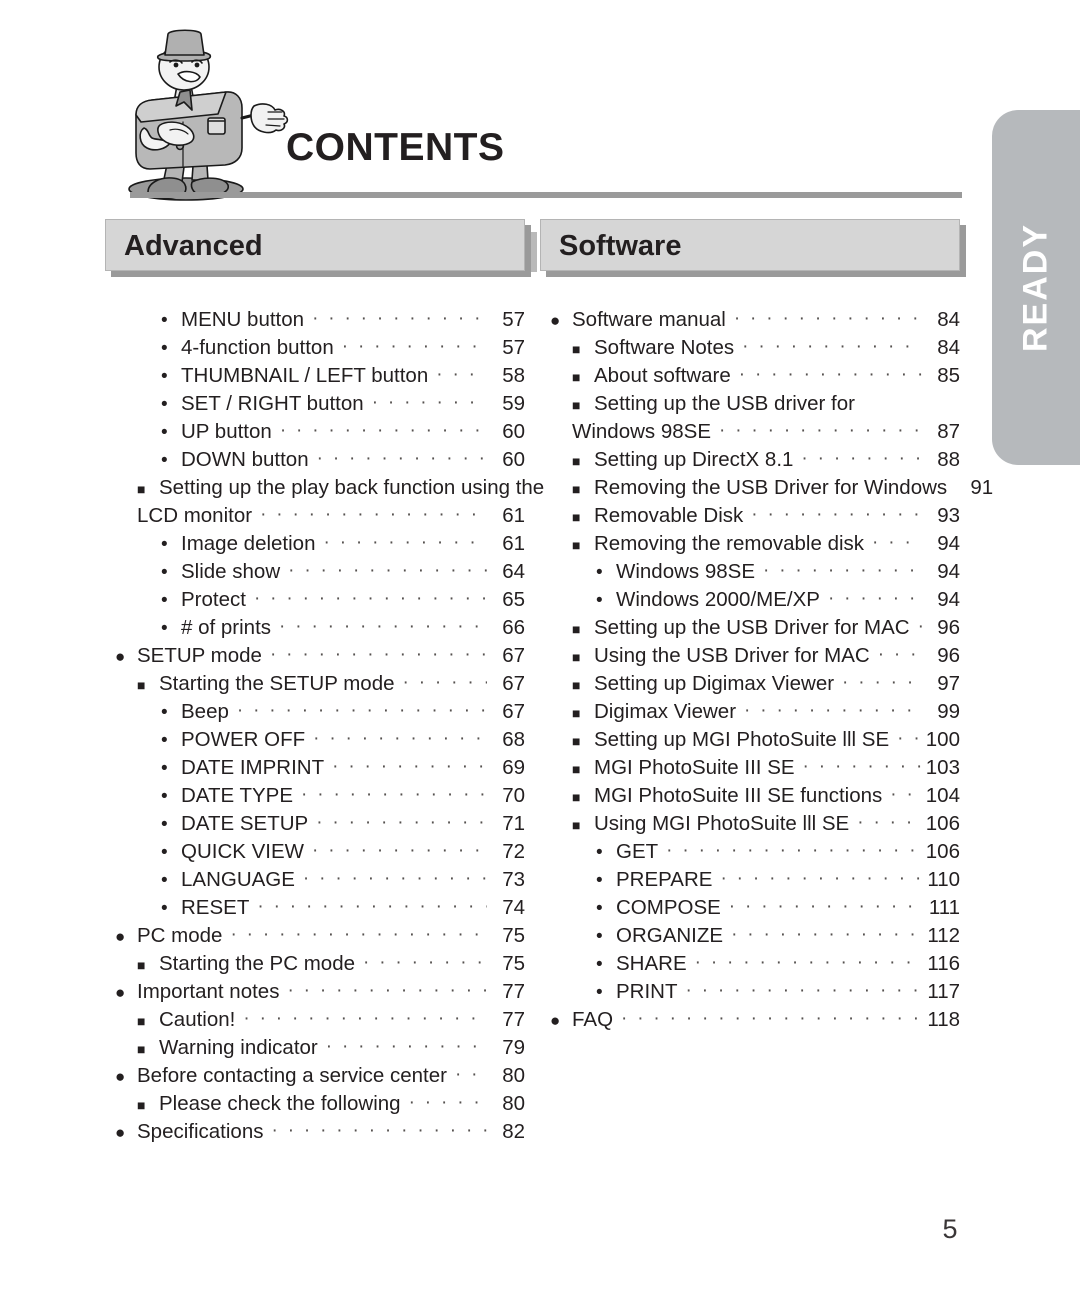 The height and width of the screenshot is (1295, 1080). What do you see at coordinates (662, 375) in the screenshot?
I see `toc-entry-label: About software` at bounding box center [662, 375].